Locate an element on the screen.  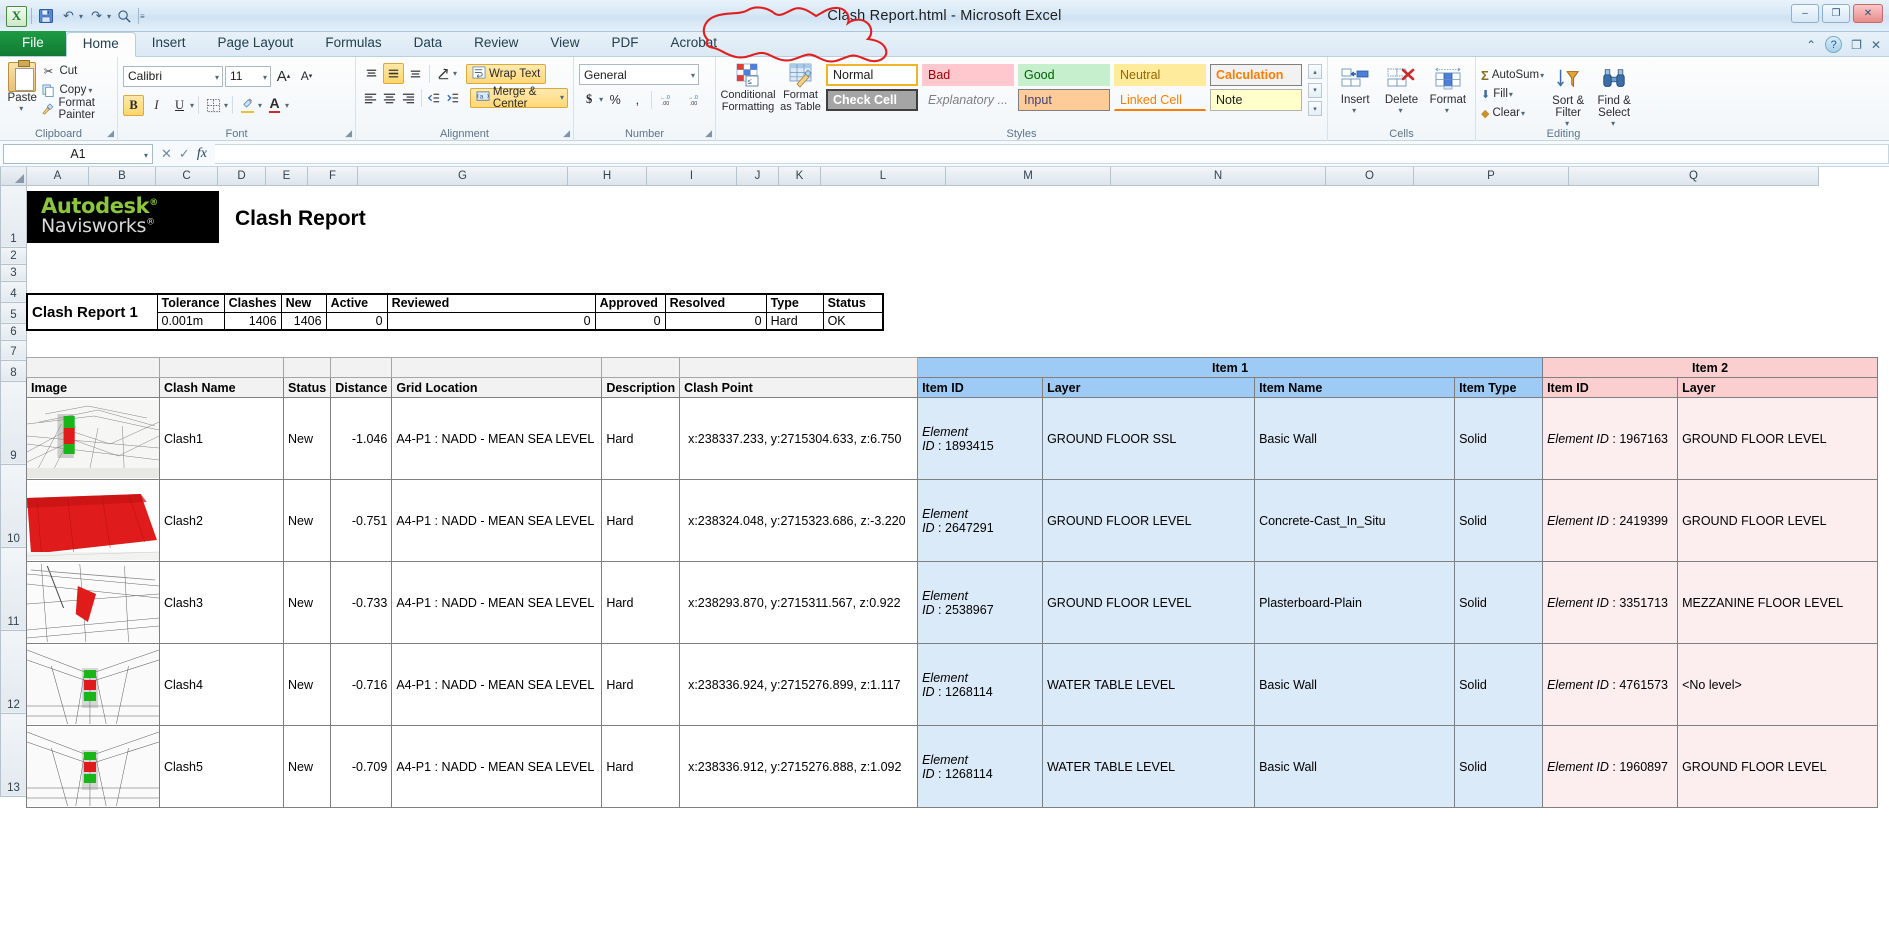
styles-gallery-scrollbar: ▴ ▾ ▾ is located at coordinates (1315, 90).